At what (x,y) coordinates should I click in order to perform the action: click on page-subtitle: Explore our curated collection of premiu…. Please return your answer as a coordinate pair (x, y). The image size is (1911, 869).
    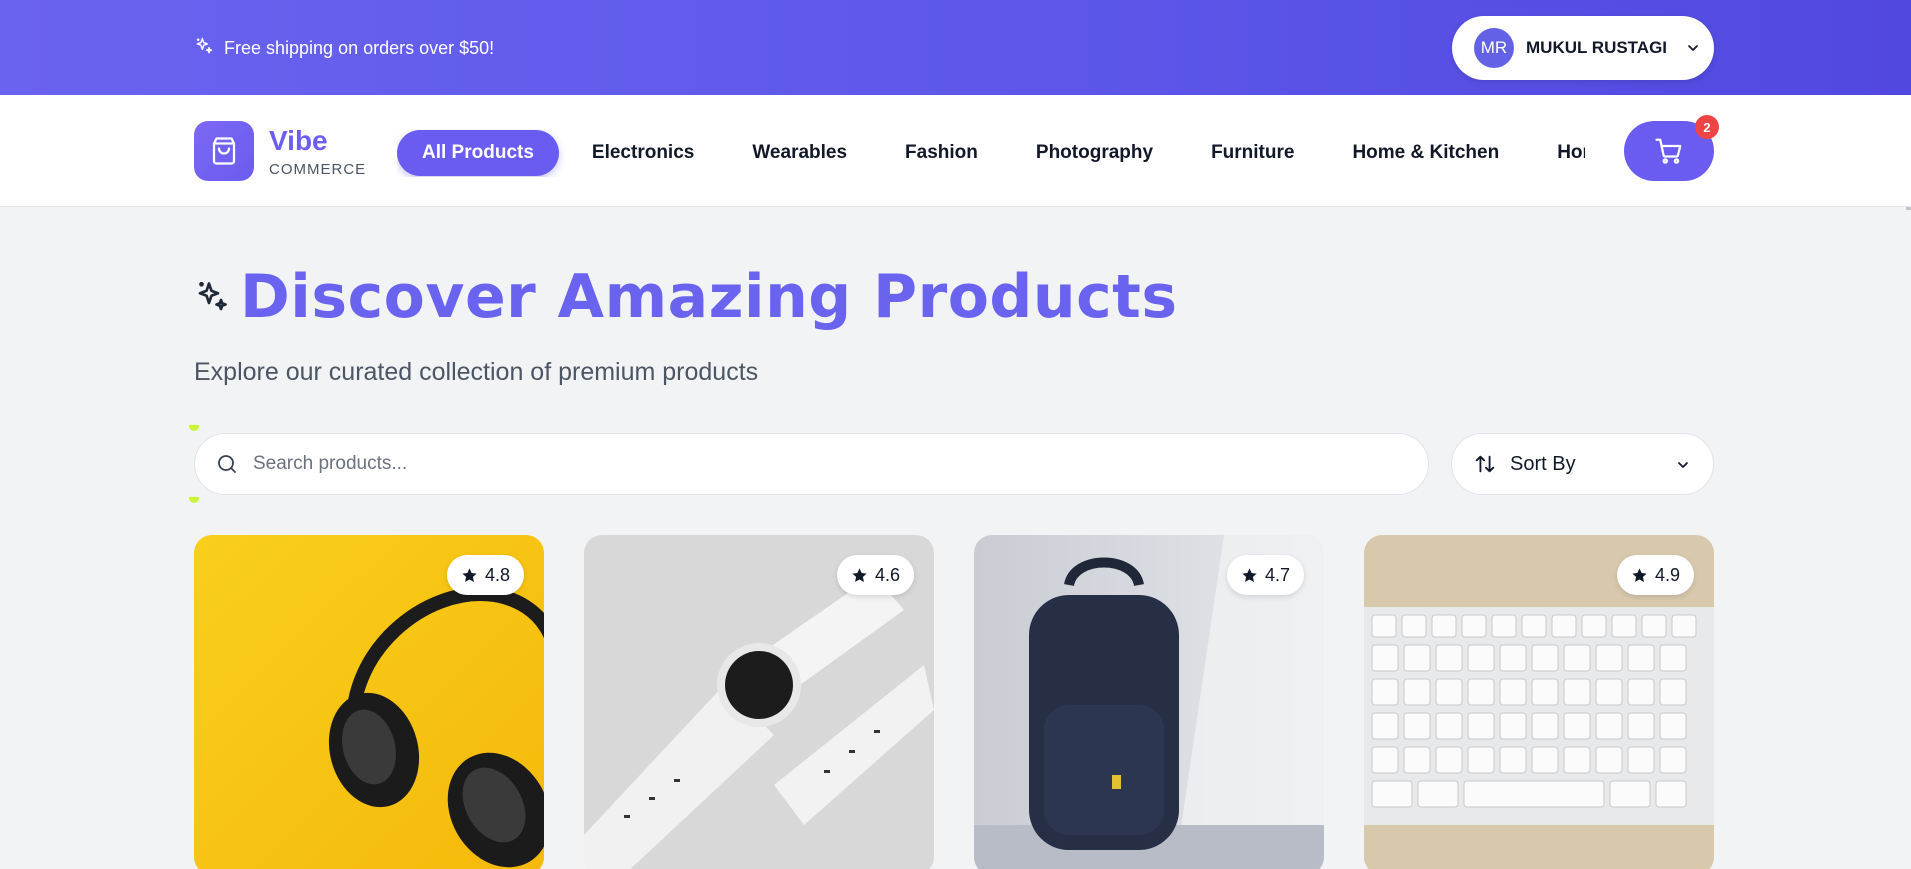
    Looking at the image, I should click on (476, 372).